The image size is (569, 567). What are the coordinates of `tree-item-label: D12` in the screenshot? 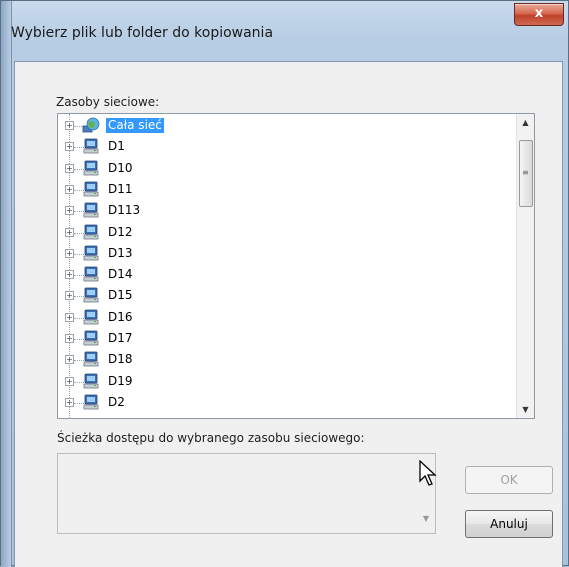 It's located at (120, 231).